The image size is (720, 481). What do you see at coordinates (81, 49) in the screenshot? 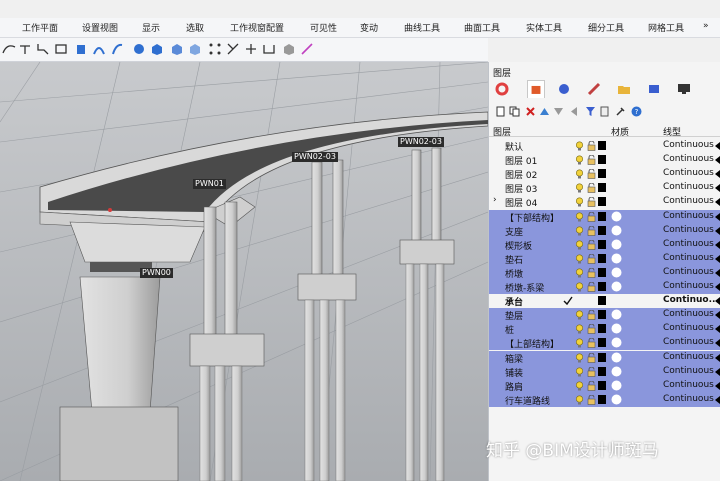
I see `box-icon` at bounding box center [81, 49].